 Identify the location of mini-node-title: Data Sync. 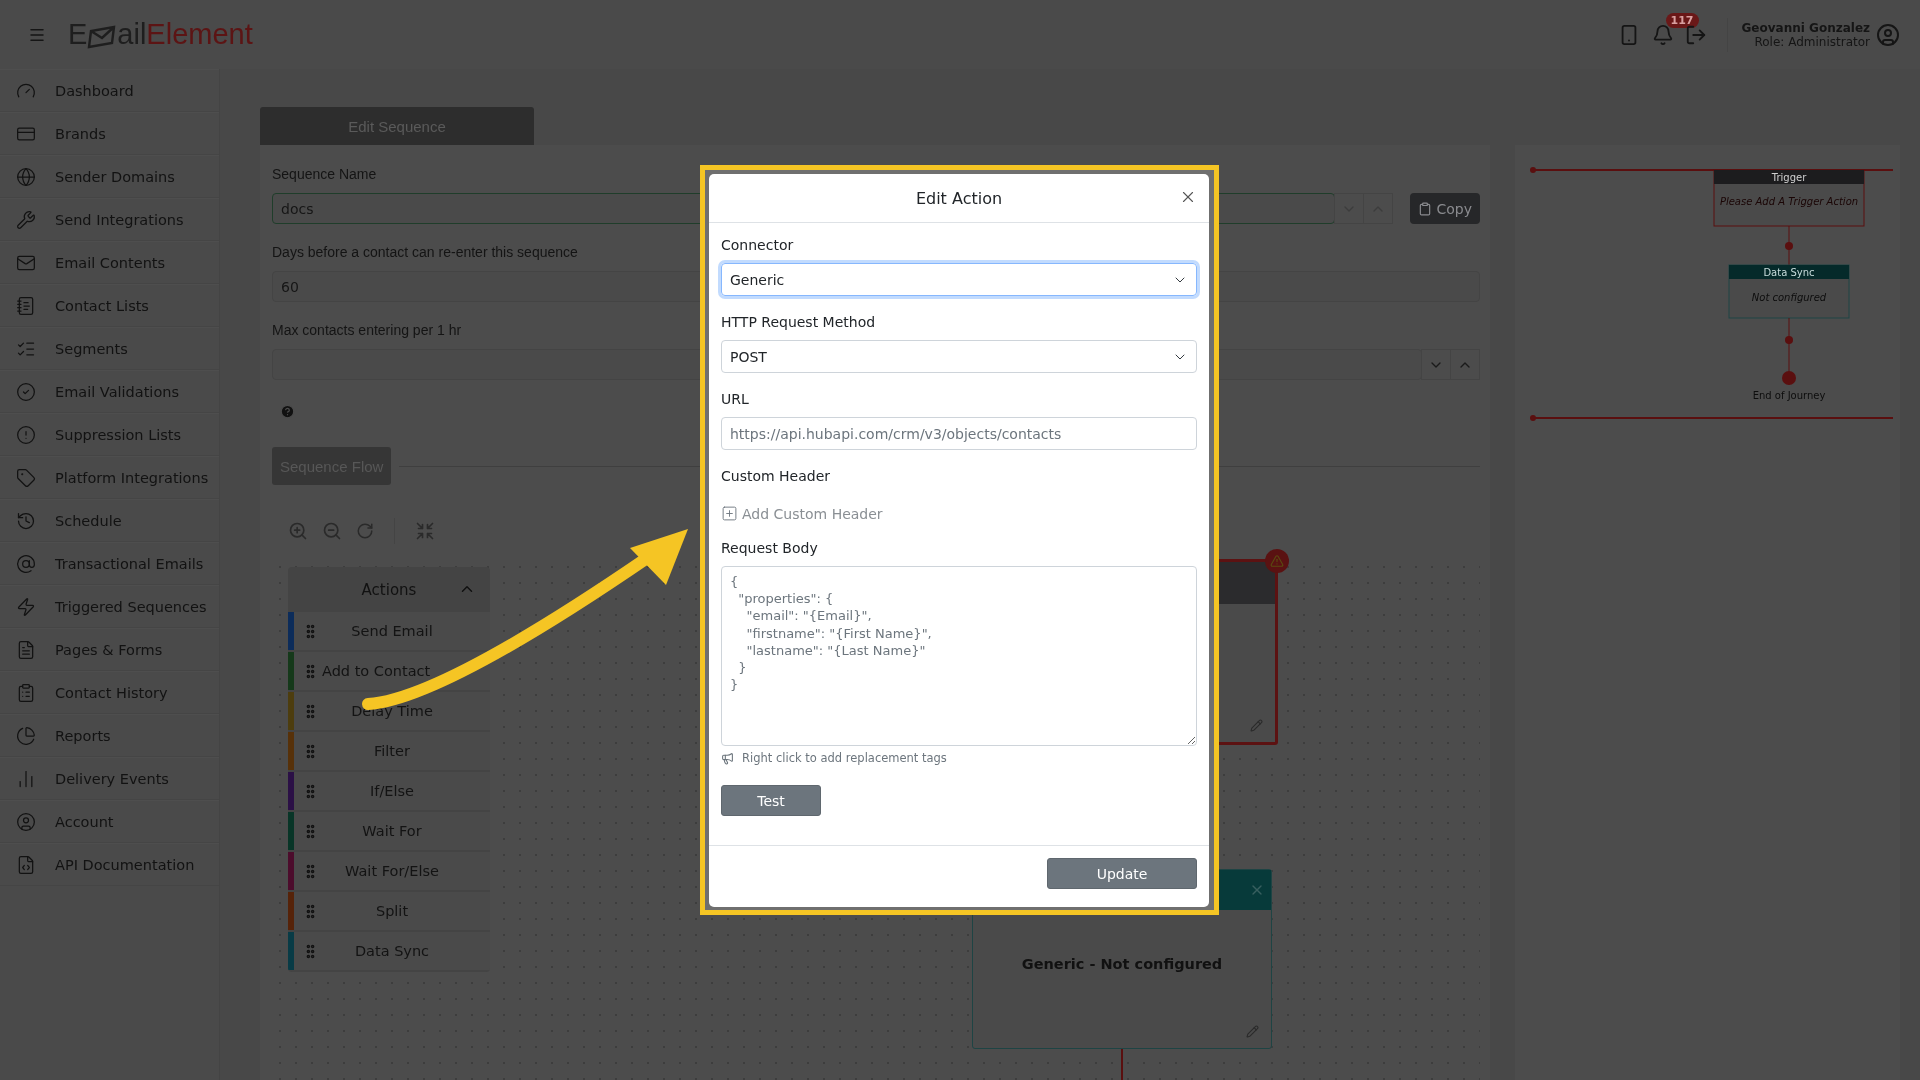
(1789, 272).